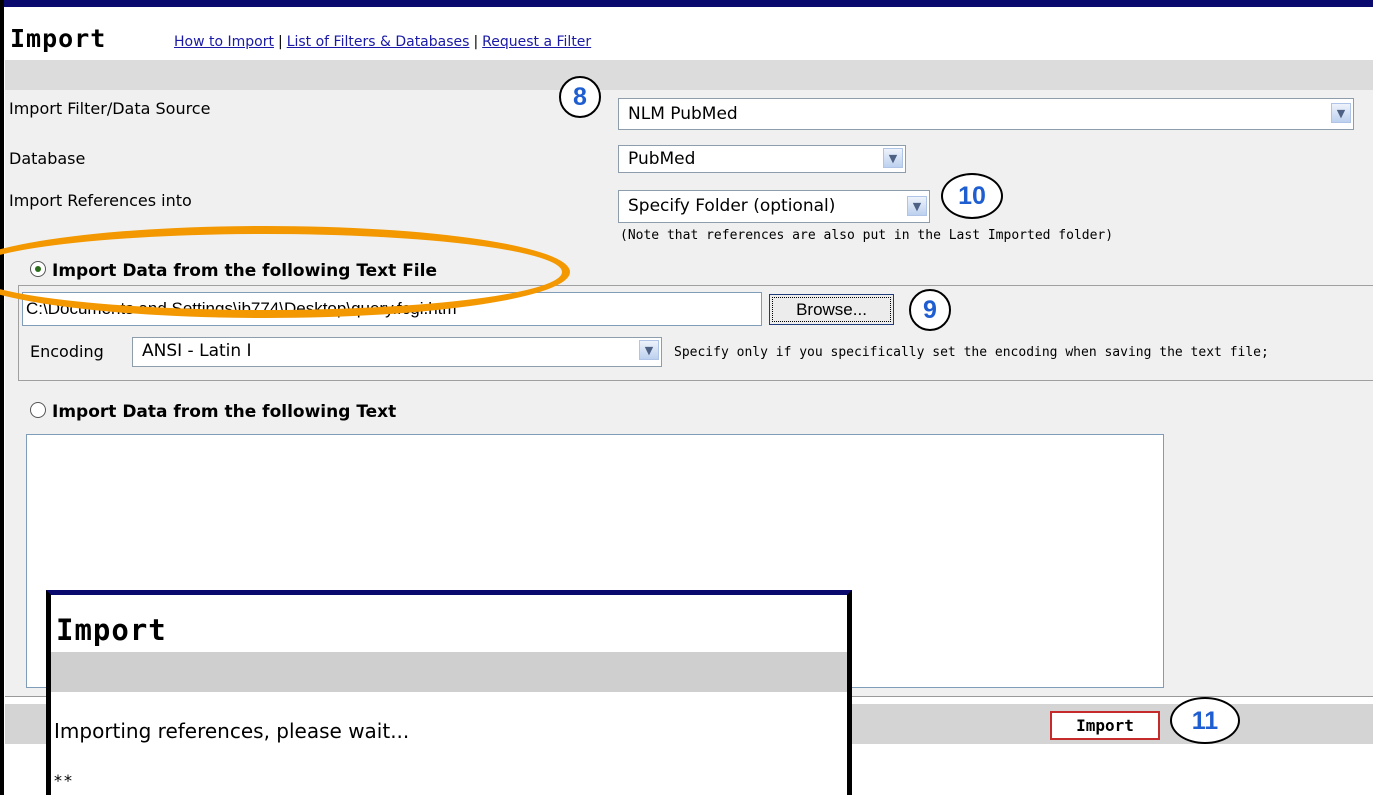  I want to click on file-option: Import Data from the following Text File, so click(233, 271).